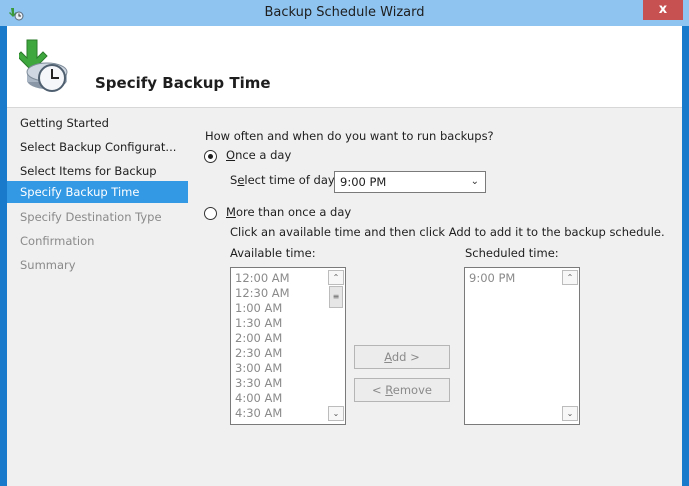 Image resolution: width=689 pixels, height=486 pixels. I want to click on list-item: 3:30 AM, so click(258, 383).